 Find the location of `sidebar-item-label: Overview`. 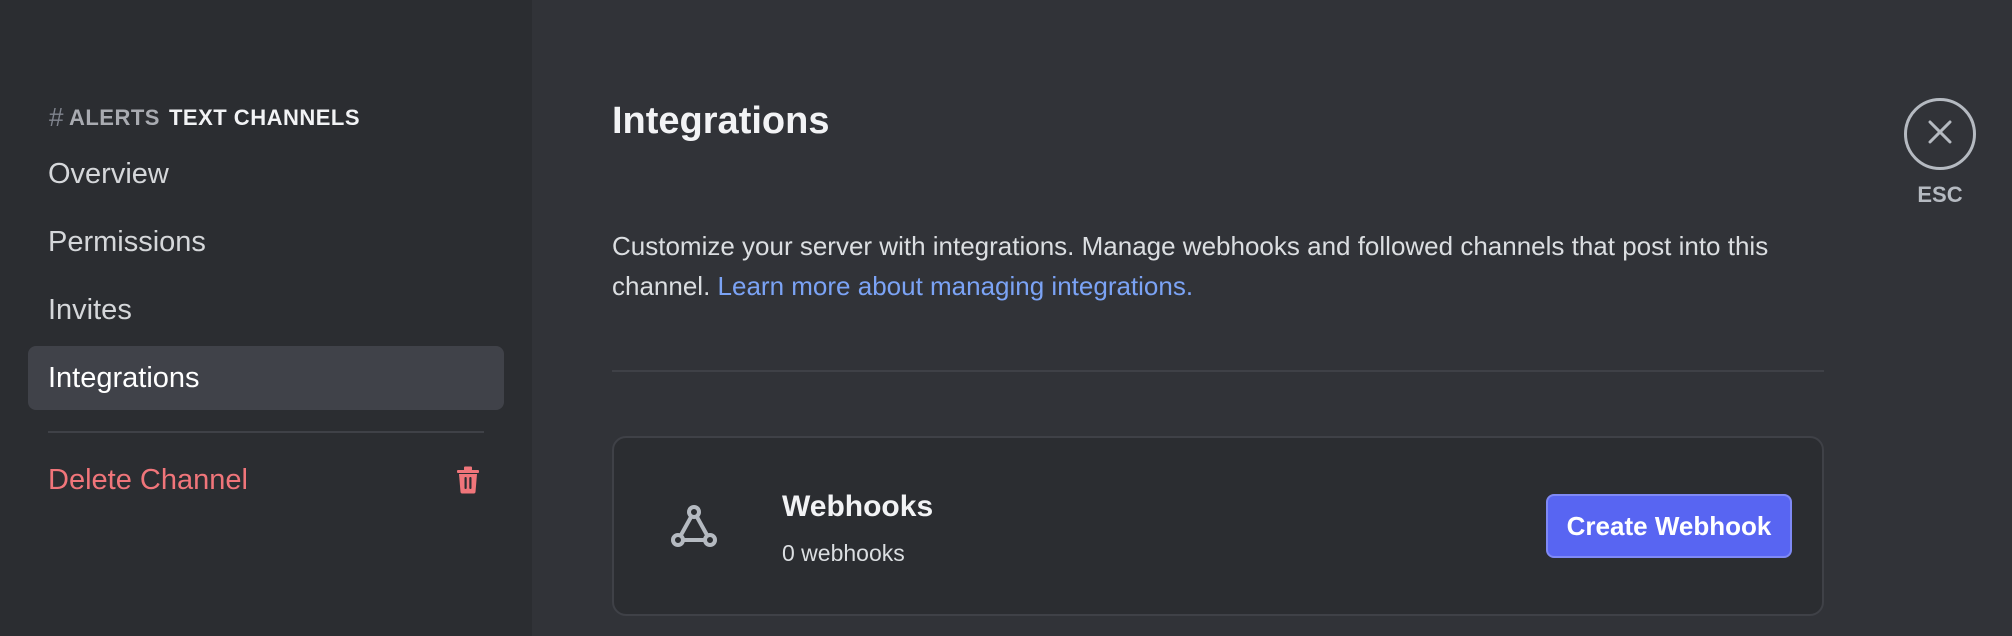

sidebar-item-label: Overview is located at coordinates (108, 173).